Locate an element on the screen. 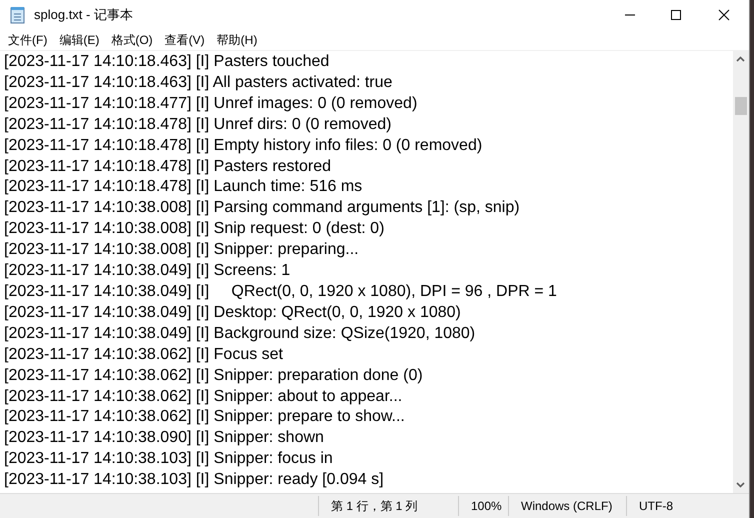  notepad-icon is located at coordinates (18, 15).